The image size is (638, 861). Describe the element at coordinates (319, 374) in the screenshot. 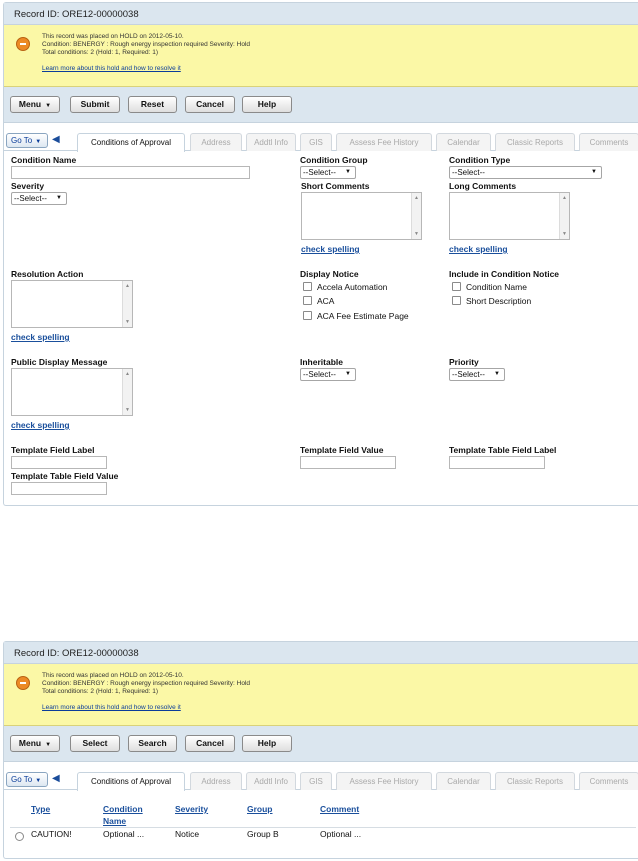

I see `inheritable-value: --Select--` at that location.